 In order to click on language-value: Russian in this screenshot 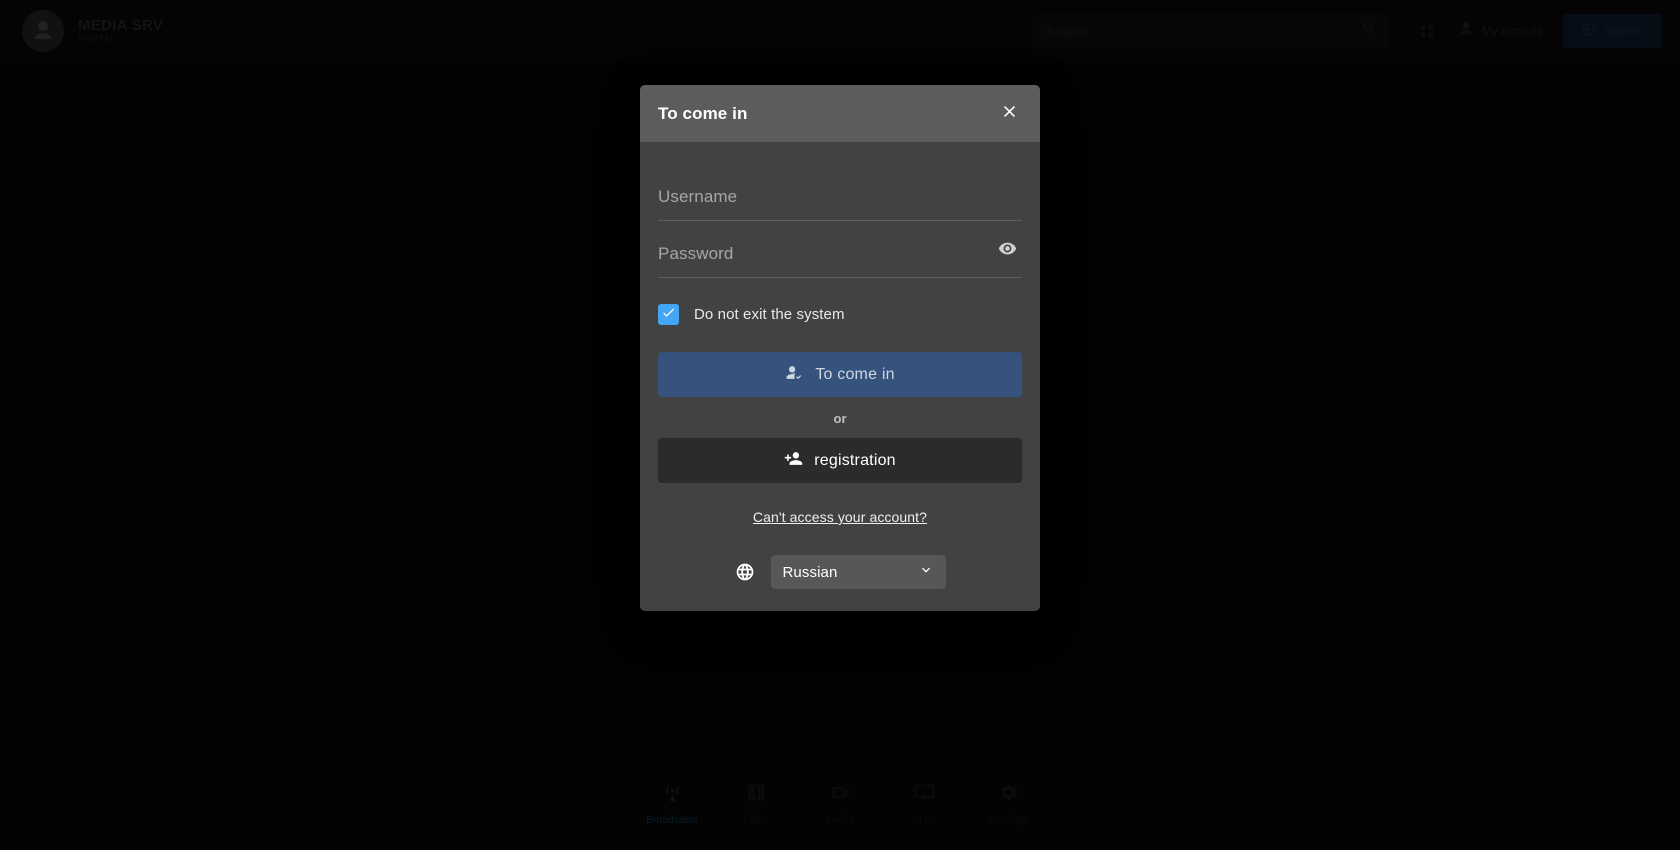, I will do `click(810, 572)`.